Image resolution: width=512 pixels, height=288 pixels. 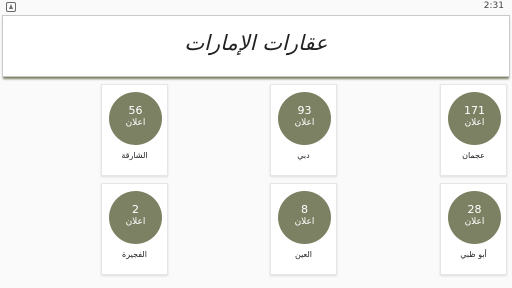 I want to click on ad-count-badge: 28 اعلان, so click(x=474, y=217).